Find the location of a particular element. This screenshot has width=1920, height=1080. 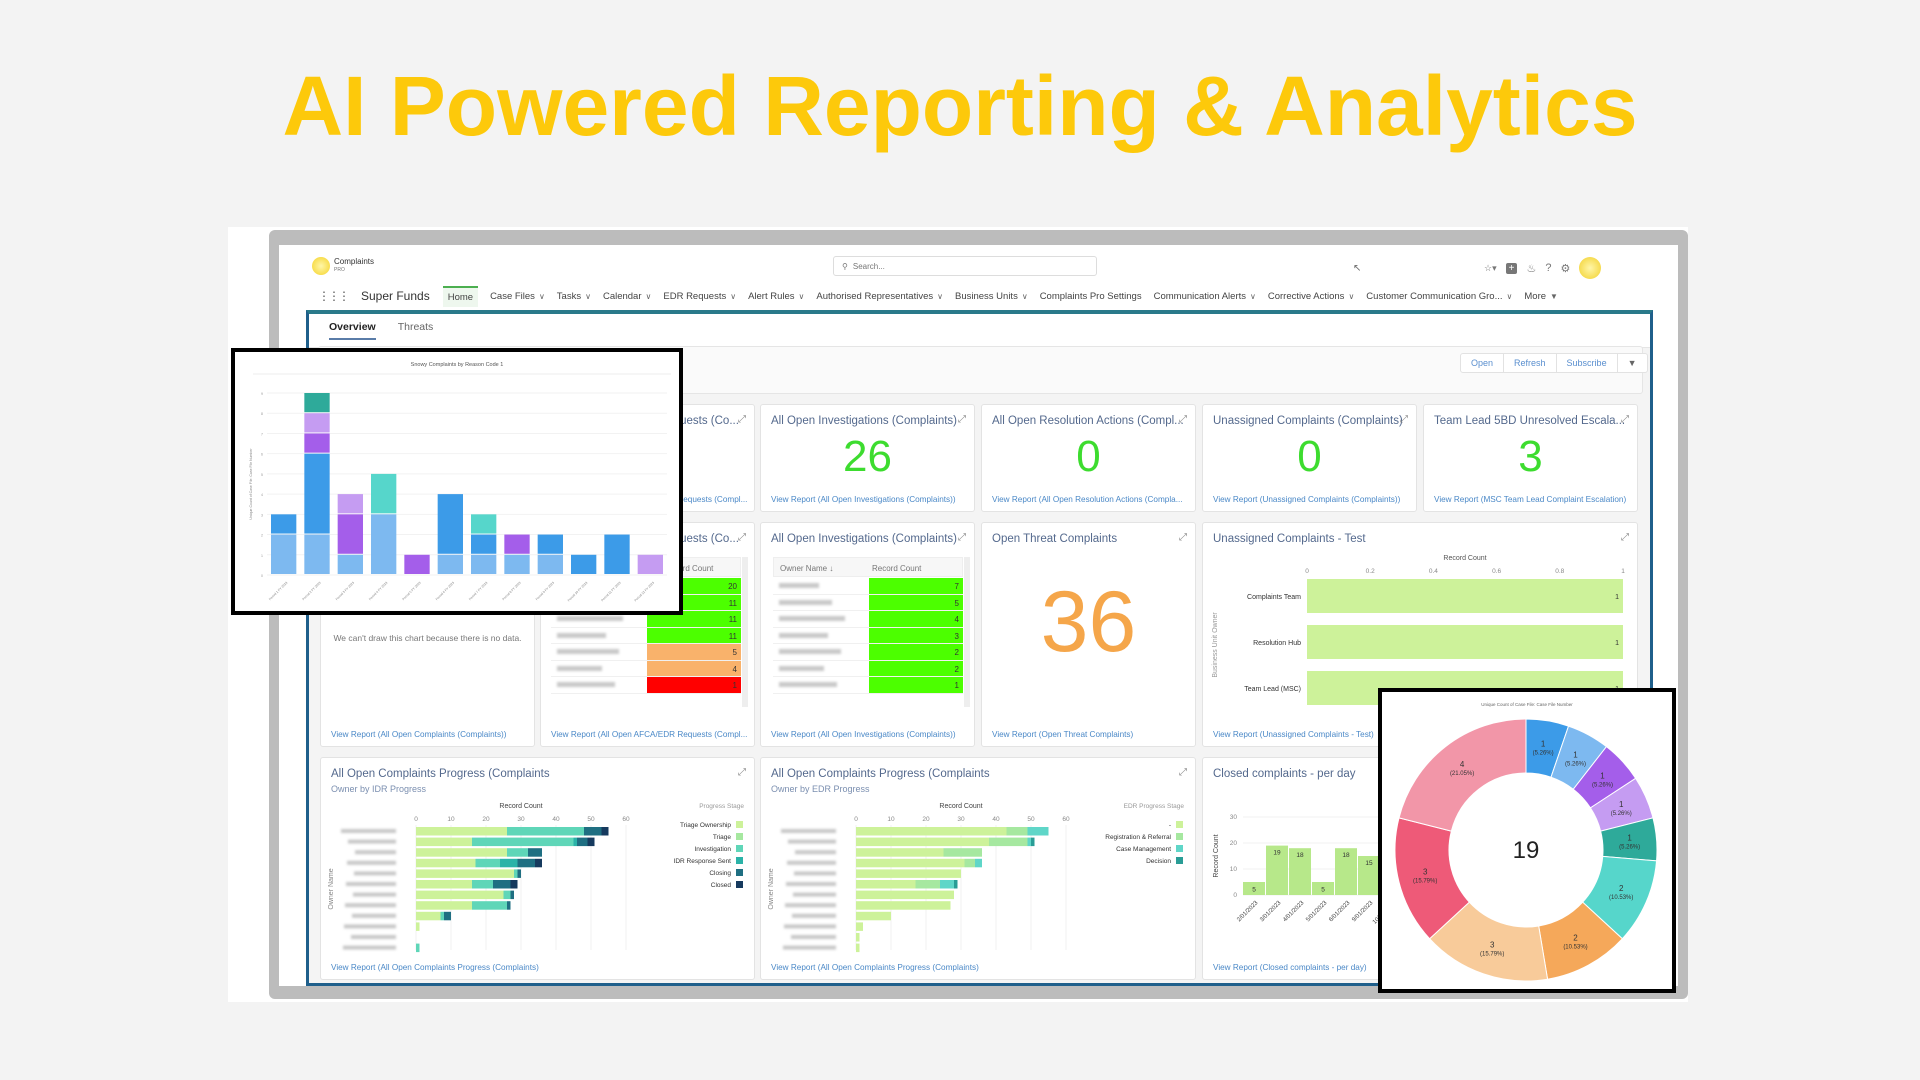

more-actions-dropdown: ▼ is located at coordinates (1632, 363).